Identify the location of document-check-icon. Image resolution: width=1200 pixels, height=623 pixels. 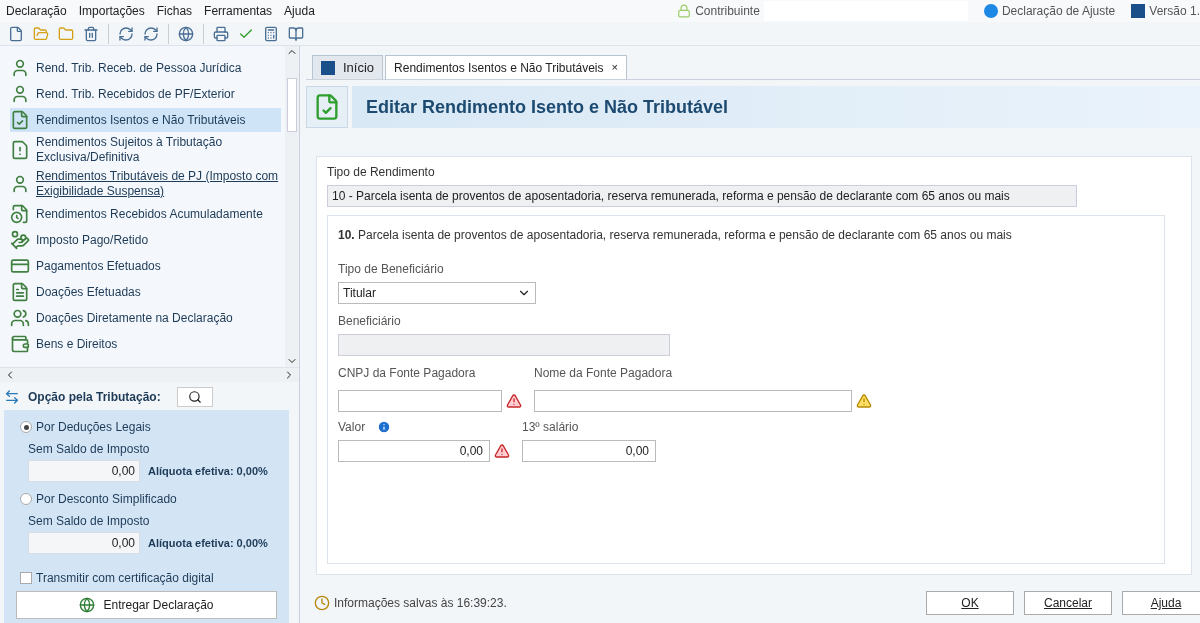
(20, 120).